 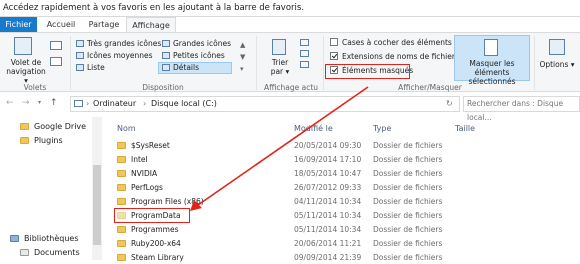 I want to click on annotation-arrow, so click(x=279, y=148).